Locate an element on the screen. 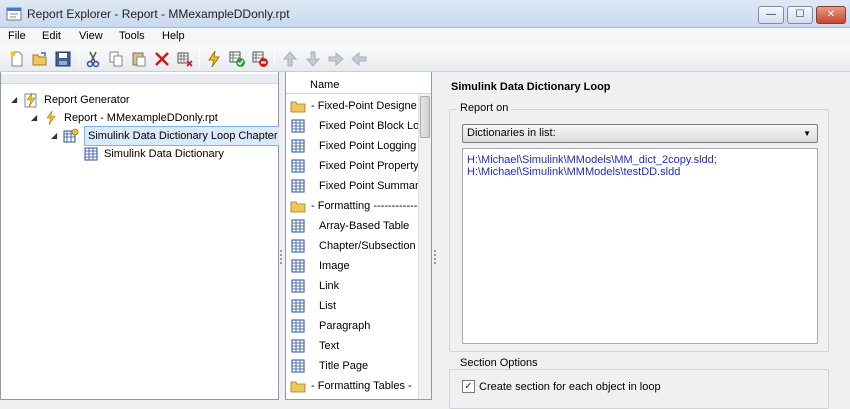 The image size is (850, 409). report-explorer-app-icon is located at coordinates (14, 14).